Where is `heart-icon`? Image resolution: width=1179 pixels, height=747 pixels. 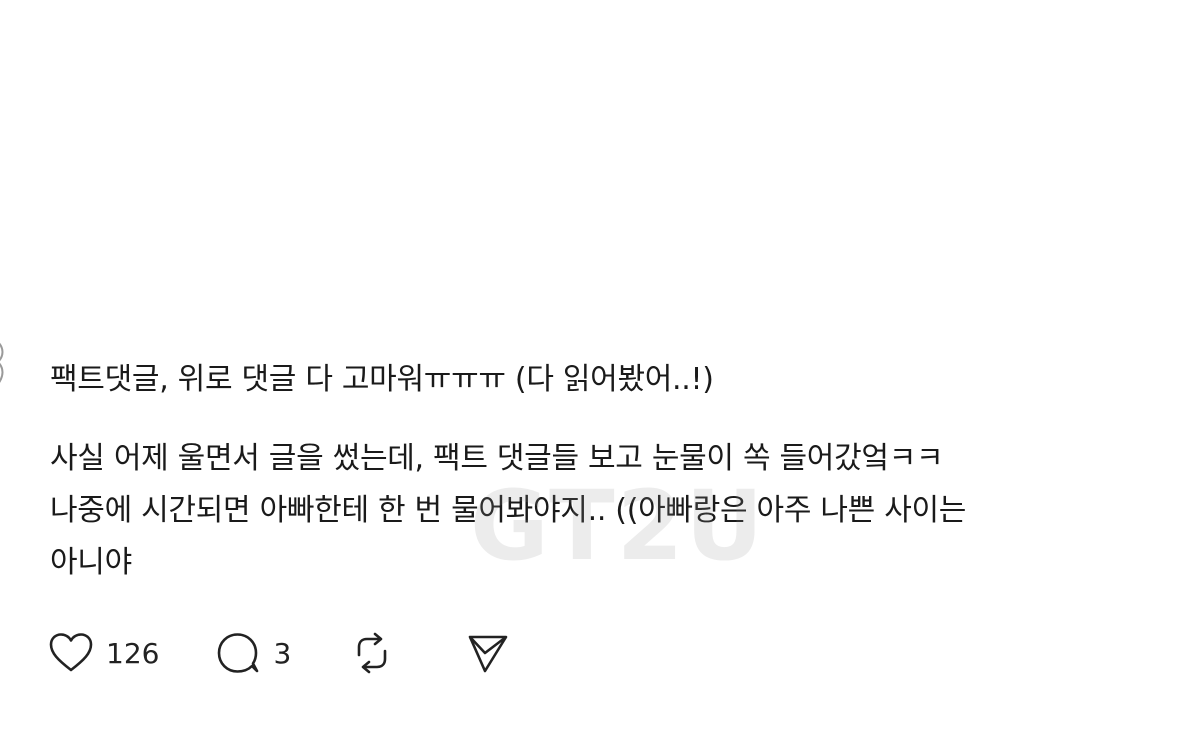 heart-icon is located at coordinates (71, 652).